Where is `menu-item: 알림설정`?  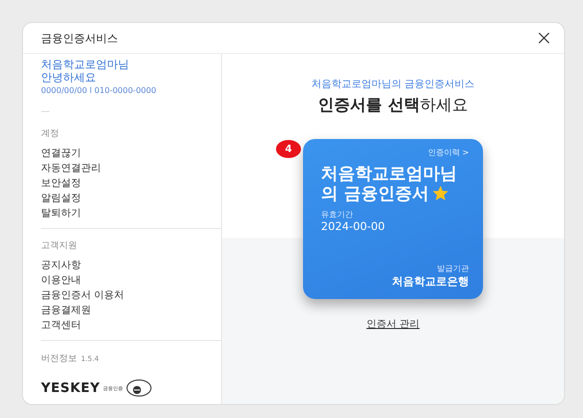 menu-item: 알림설정 is located at coordinates (61, 198).